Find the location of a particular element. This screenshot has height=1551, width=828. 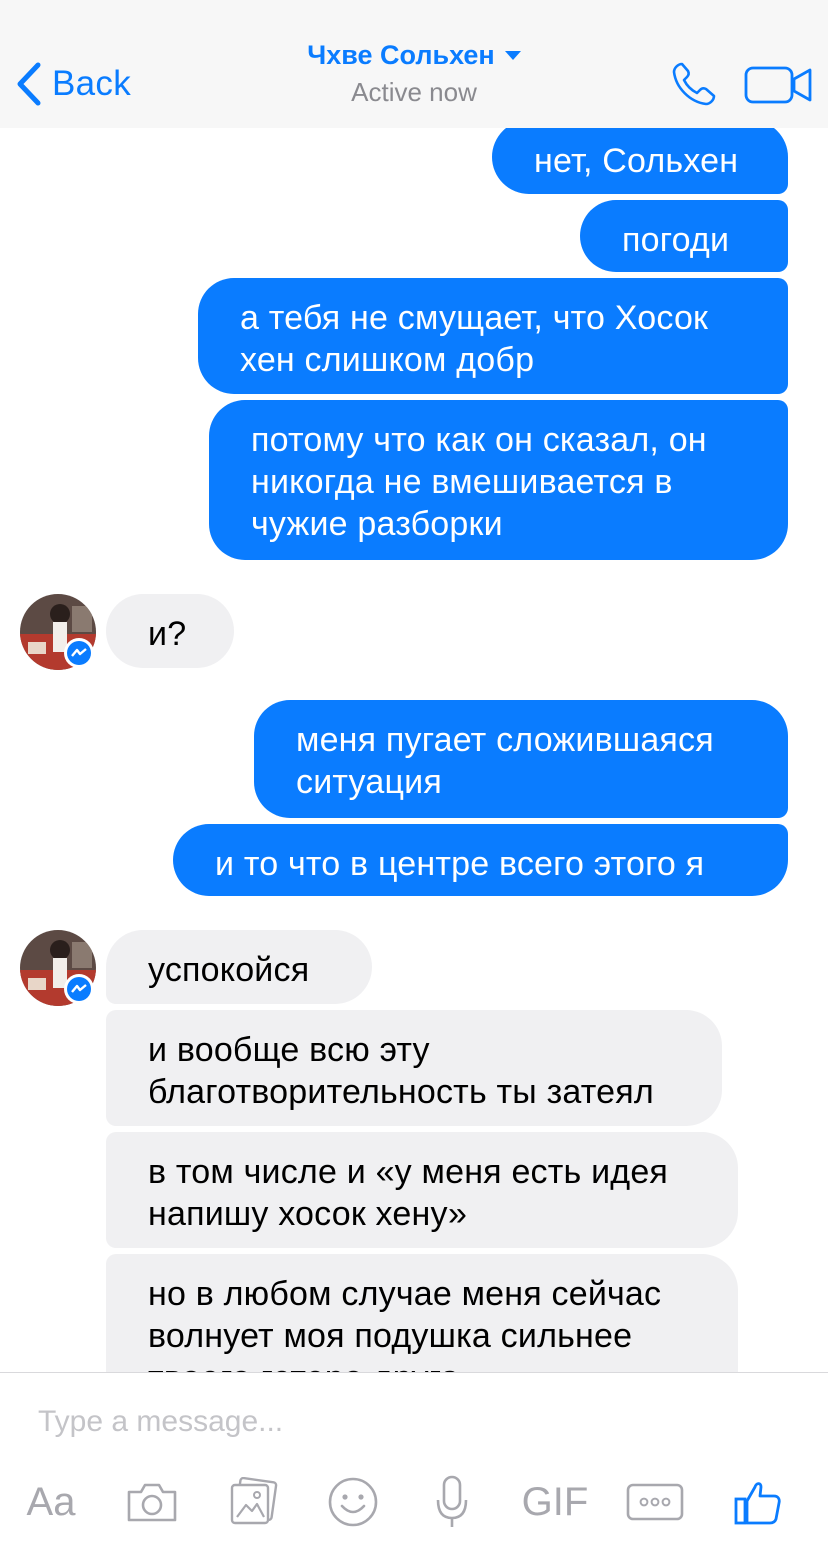

text-format-button: Aa is located at coordinates (51, 1502).